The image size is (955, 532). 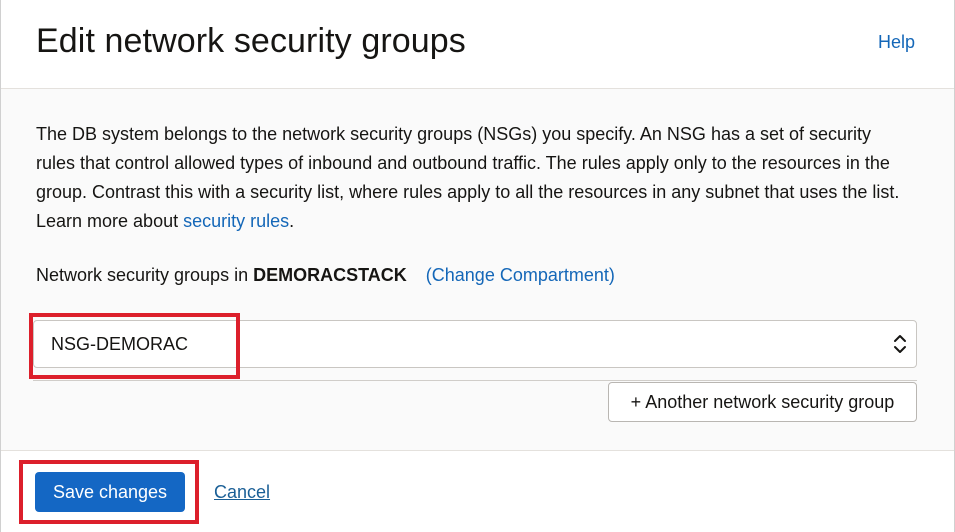 What do you see at coordinates (251, 41) in the screenshot?
I see `dialog-title: Edit network security groups` at bounding box center [251, 41].